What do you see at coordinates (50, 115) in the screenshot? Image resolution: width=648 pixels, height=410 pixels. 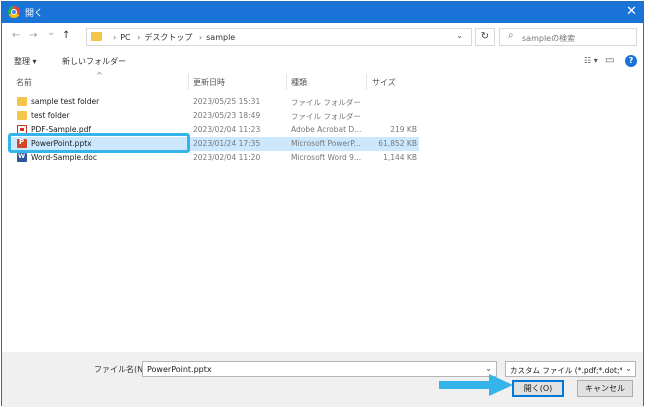 I see `file-name: test folder` at bounding box center [50, 115].